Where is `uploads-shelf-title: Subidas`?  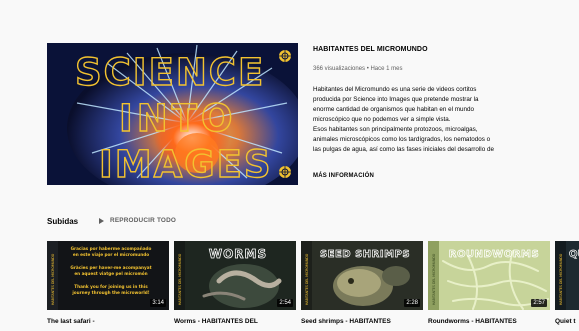 uploads-shelf-title: Subidas is located at coordinates (62, 221).